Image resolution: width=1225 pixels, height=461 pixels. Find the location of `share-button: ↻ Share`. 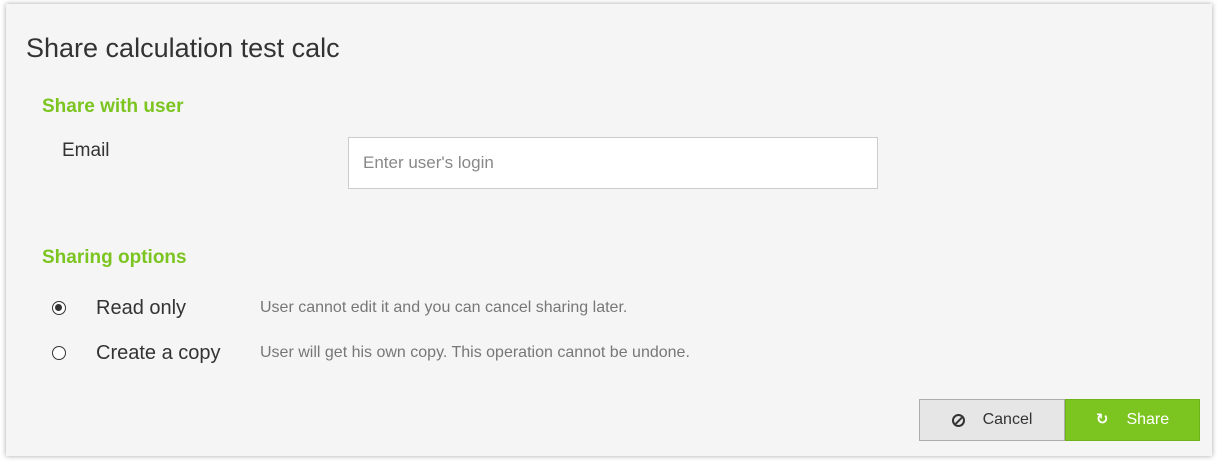

share-button: ↻ Share is located at coordinates (1132, 420).